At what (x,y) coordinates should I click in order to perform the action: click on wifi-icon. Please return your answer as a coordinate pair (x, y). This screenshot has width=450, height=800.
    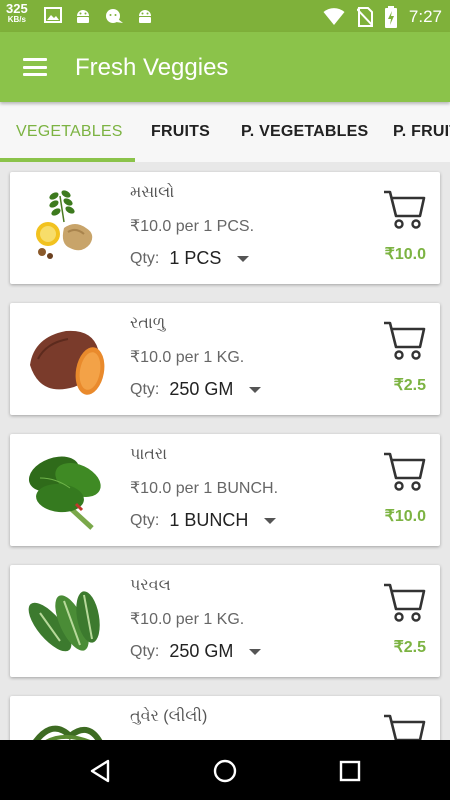
    Looking at the image, I should click on (334, 16).